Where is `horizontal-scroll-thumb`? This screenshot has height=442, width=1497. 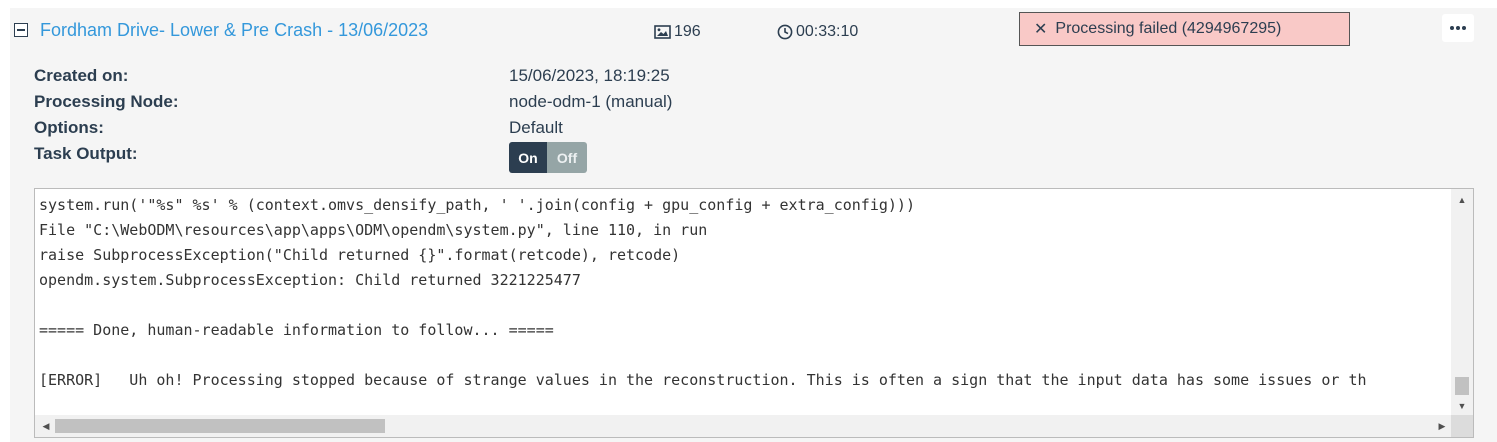 horizontal-scroll-thumb is located at coordinates (220, 426).